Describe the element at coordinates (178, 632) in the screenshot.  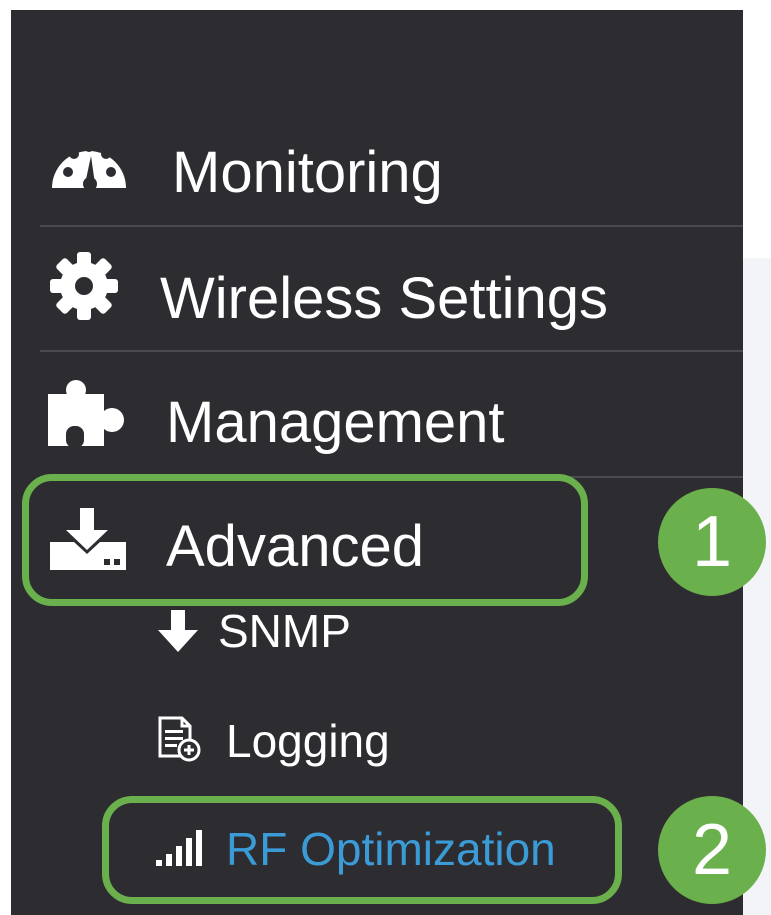
I see `arrow-down-icon` at that location.